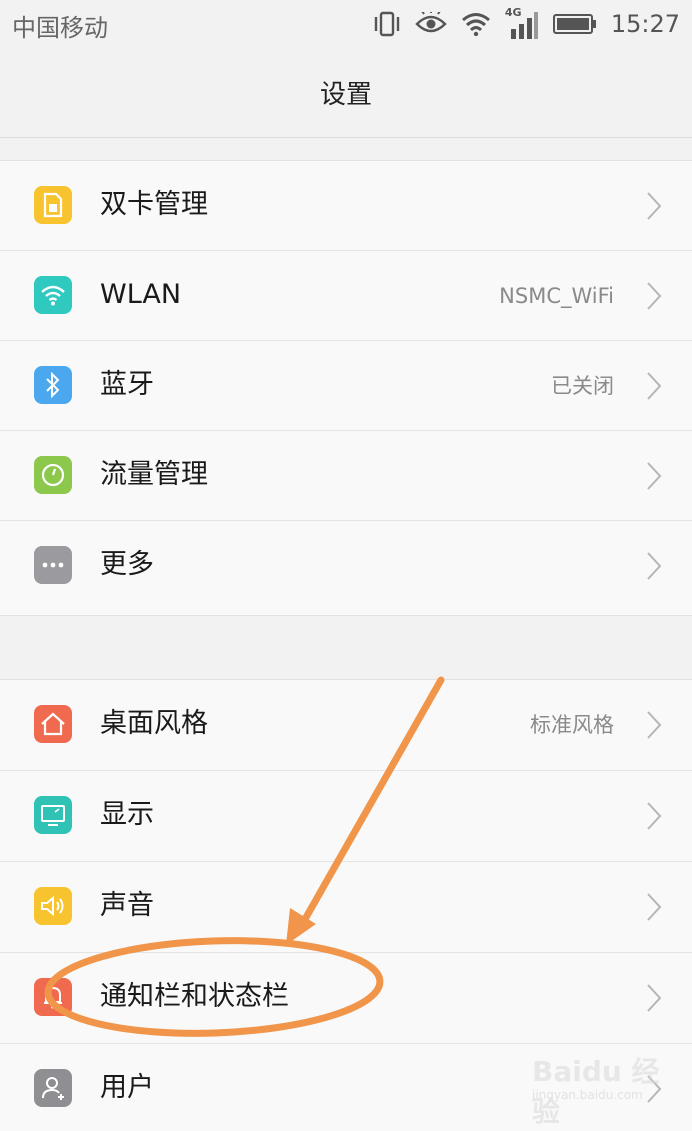  What do you see at coordinates (60, 28) in the screenshot?
I see `carrier-name: 中国移动` at bounding box center [60, 28].